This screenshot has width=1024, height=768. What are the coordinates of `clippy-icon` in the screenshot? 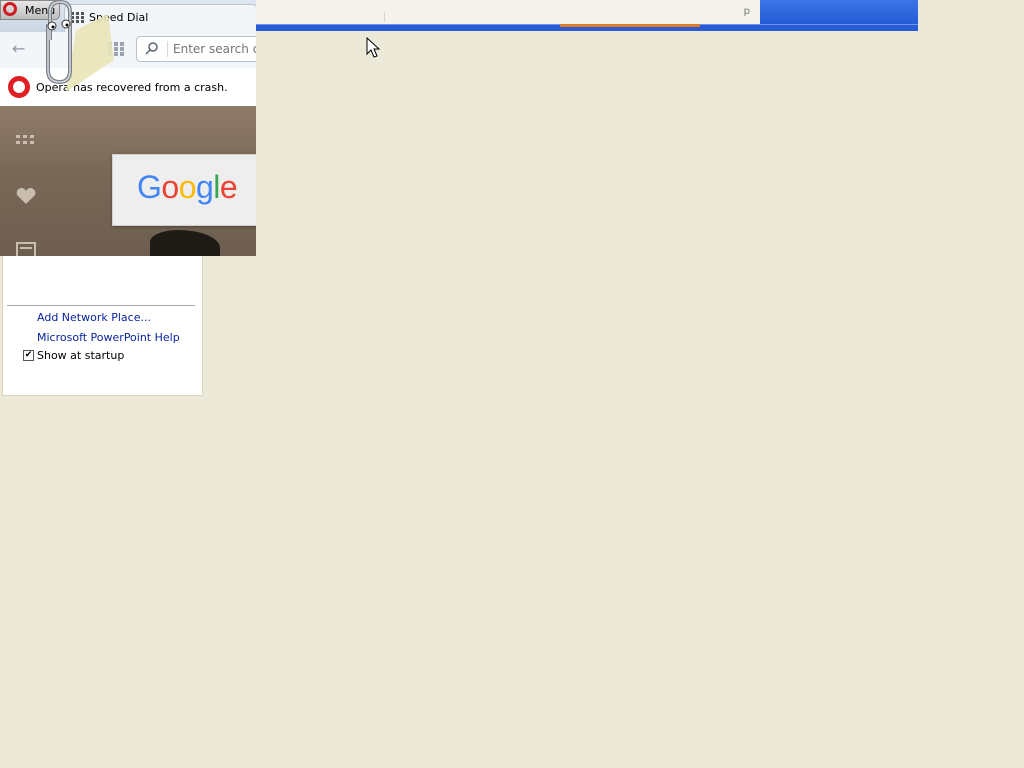 It's located at (76, 46).